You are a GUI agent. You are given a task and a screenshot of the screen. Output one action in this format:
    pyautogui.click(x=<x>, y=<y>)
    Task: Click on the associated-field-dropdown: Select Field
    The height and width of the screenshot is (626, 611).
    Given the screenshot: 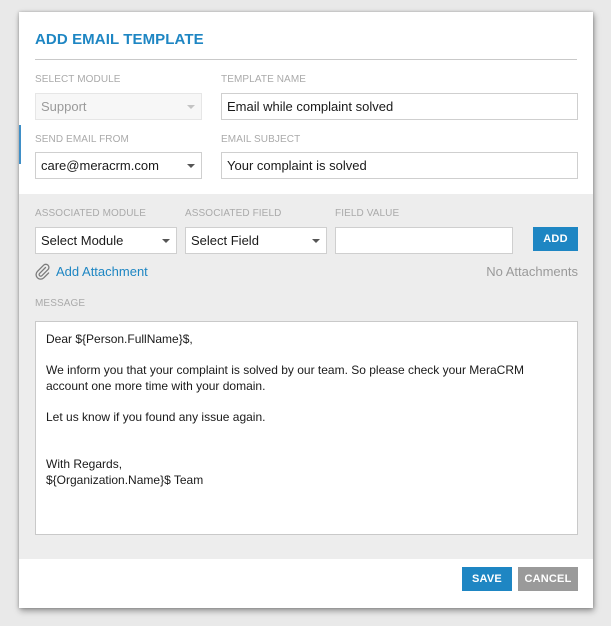 What is the action you would take?
    pyautogui.click(x=256, y=240)
    